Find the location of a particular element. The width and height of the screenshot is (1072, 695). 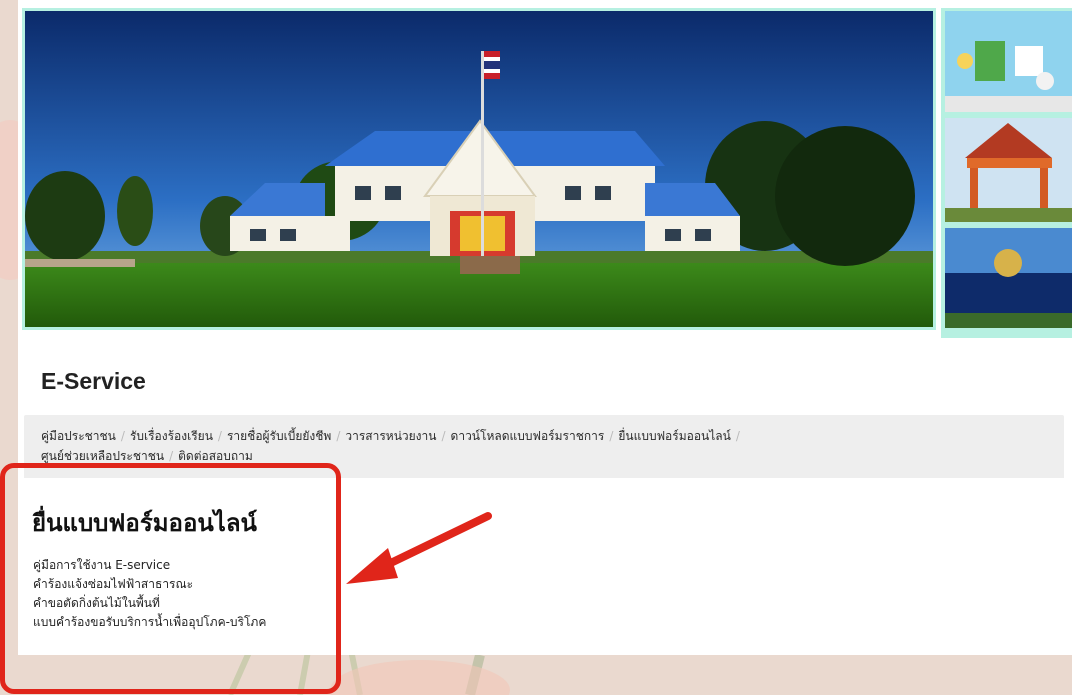

thumbnail-school-sign is located at coordinates (1008, 278).